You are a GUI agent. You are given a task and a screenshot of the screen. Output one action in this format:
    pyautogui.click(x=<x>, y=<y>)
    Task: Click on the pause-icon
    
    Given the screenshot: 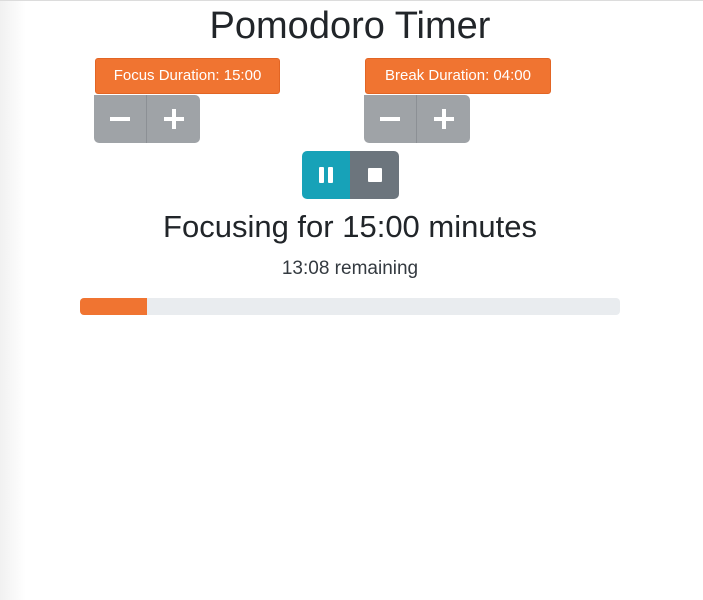 What is the action you would take?
    pyautogui.click(x=326, y=175)
    